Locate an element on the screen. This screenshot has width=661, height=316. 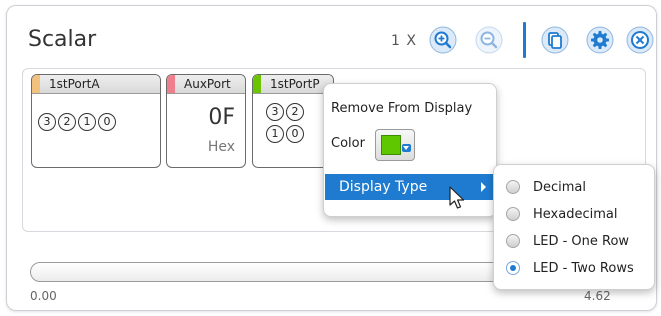
color-picker-button is located at coordinates (395, 145).